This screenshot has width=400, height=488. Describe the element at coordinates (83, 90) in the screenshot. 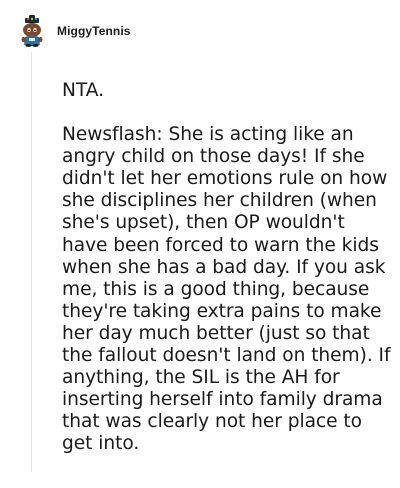

I see `comment-paragraph: NTA.` at that location.